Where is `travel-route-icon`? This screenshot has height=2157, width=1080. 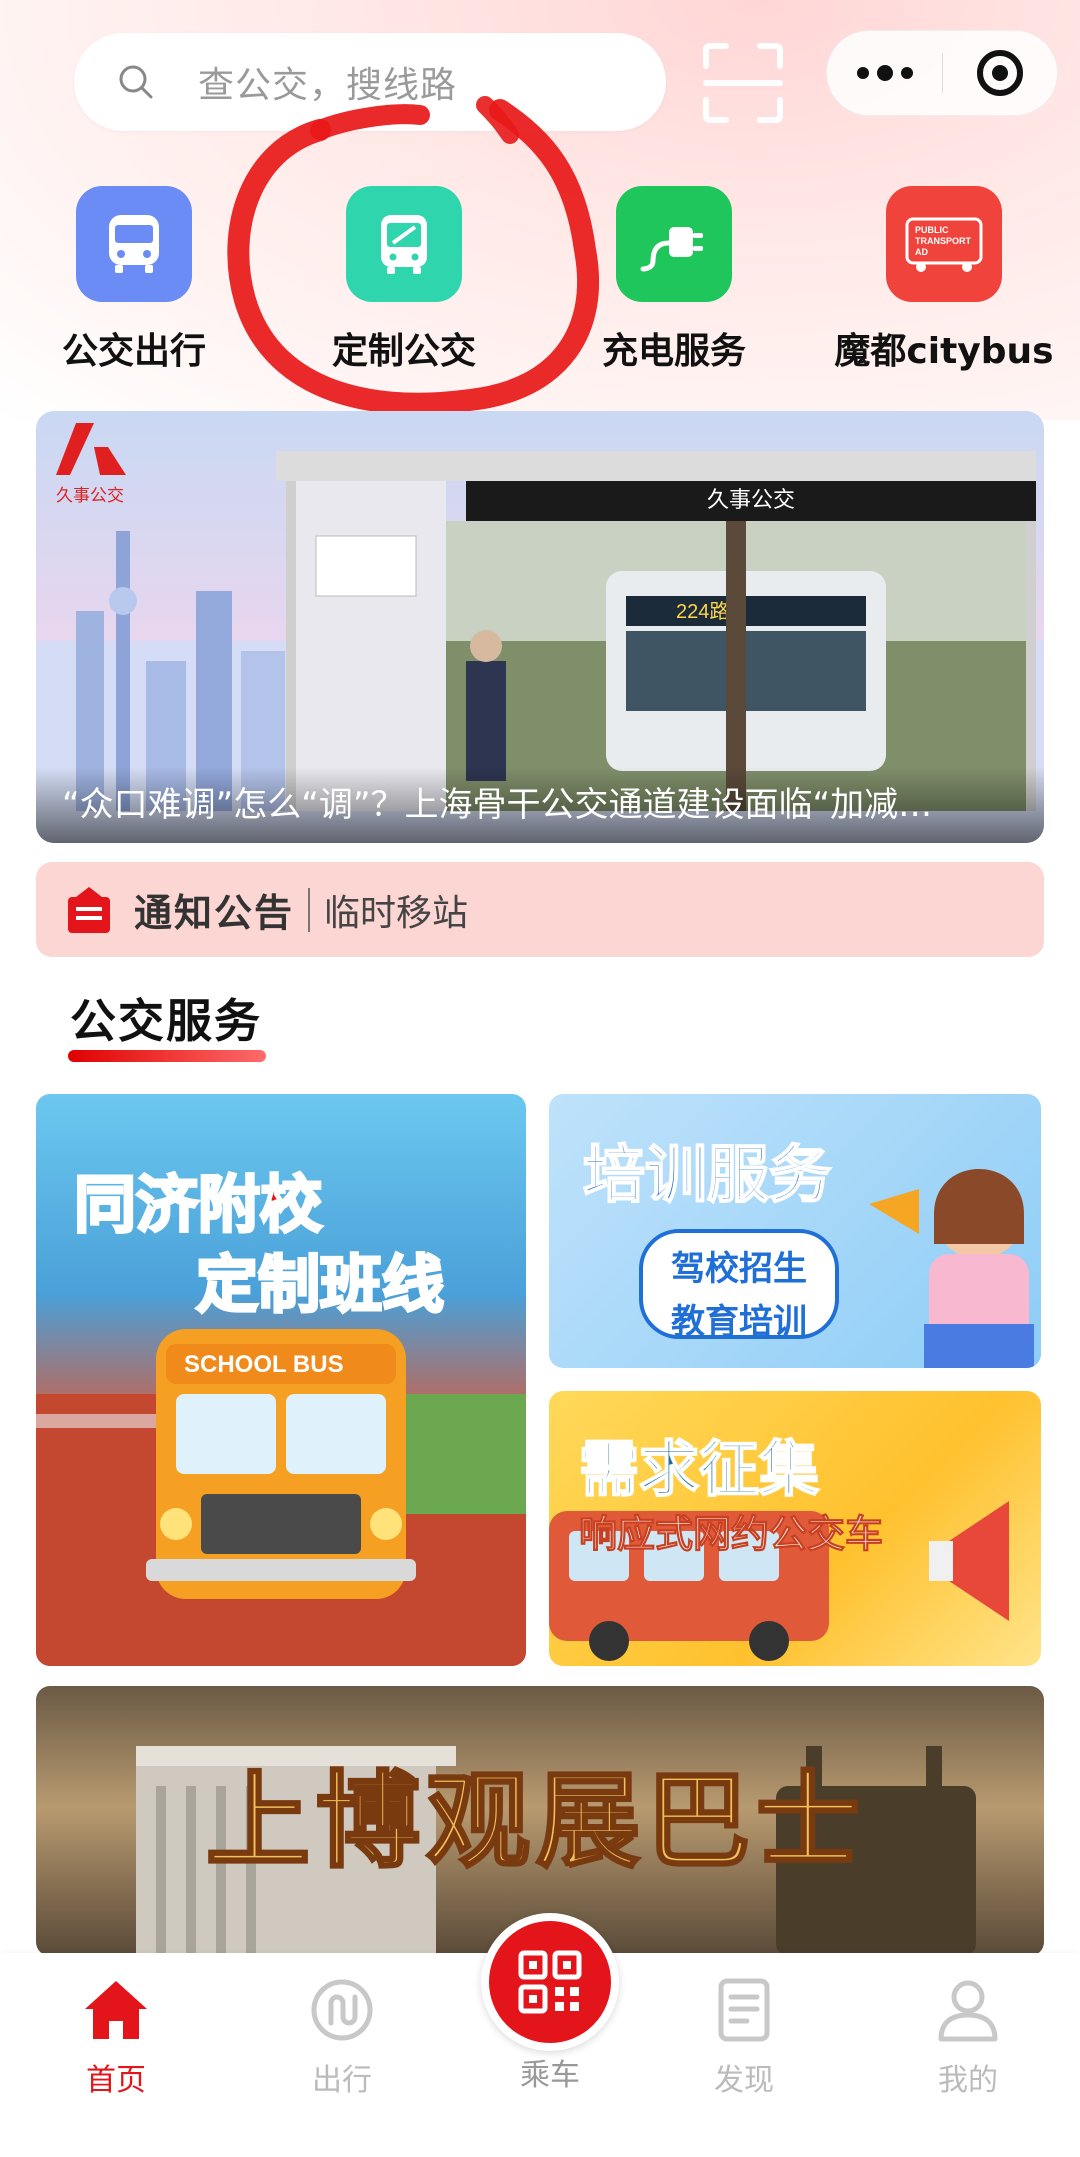 travel-route-icon is located at coordinates (342, 2010).